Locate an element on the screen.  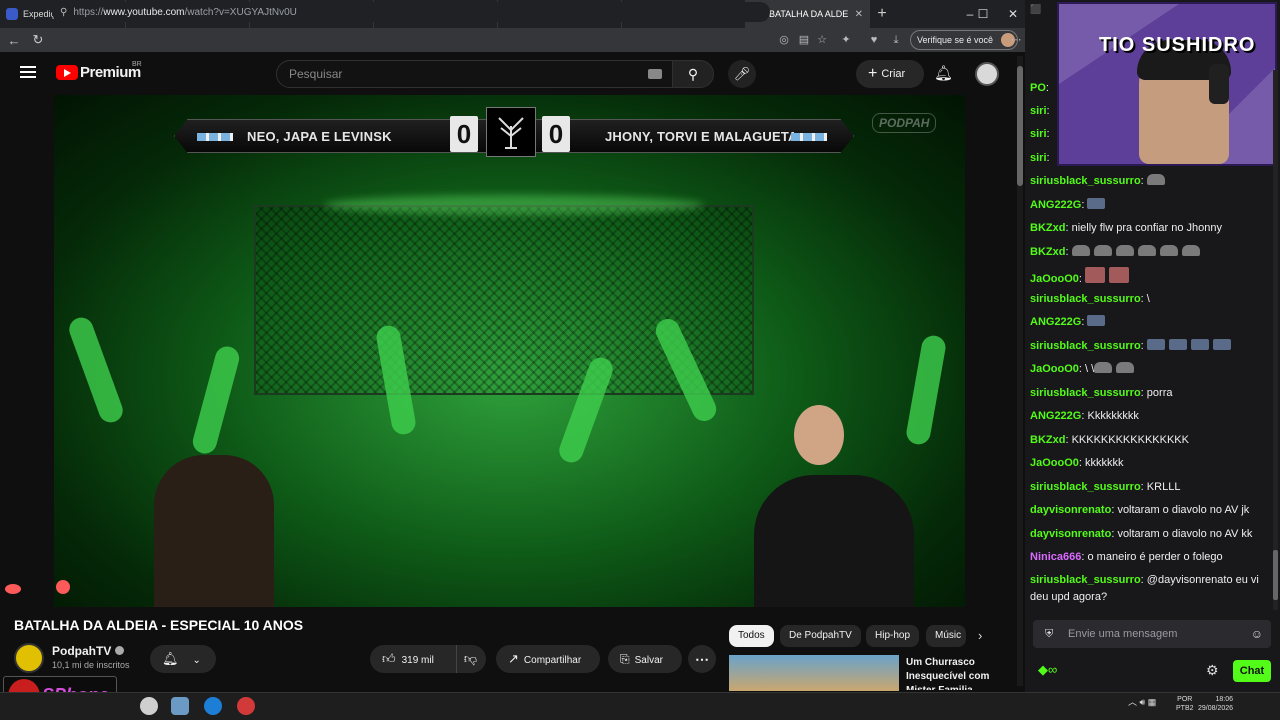
chat-input-placeholder: Envie uma mensagem is located at coordinates (1123, 634).